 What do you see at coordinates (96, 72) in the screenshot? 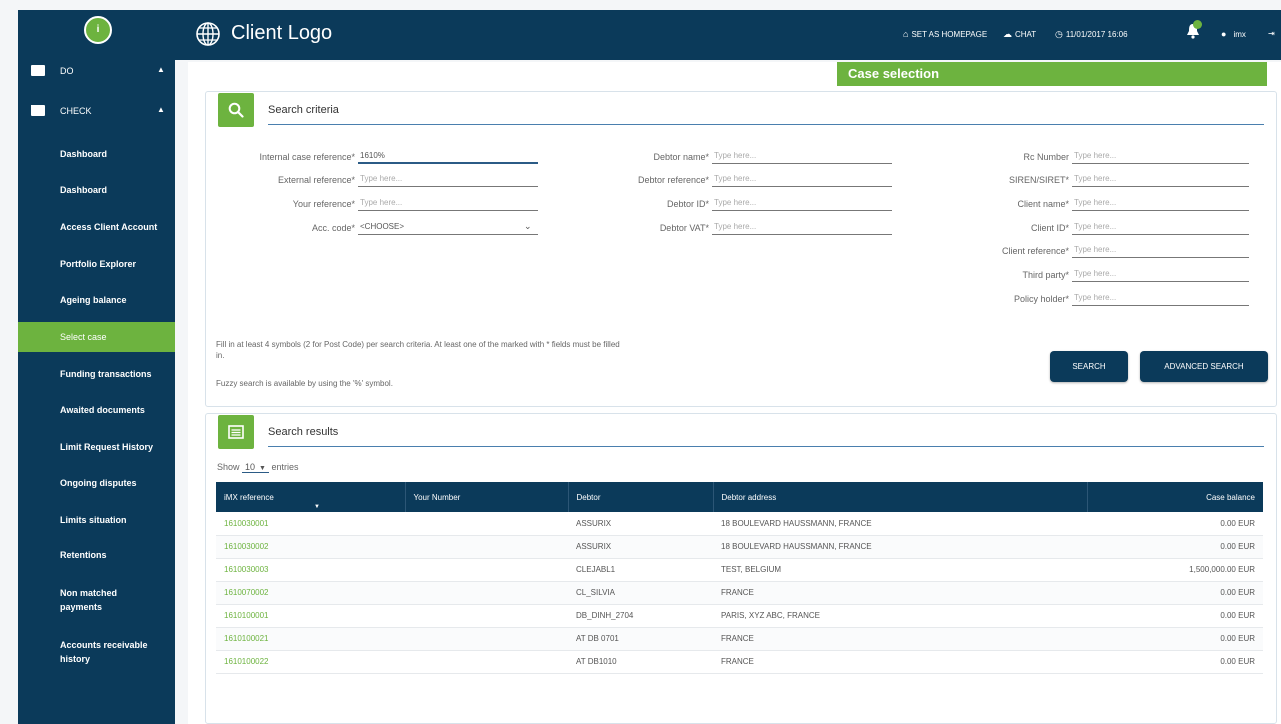
I see `sidebar-group-do: DO ▲` at bounding box center [96, 72].